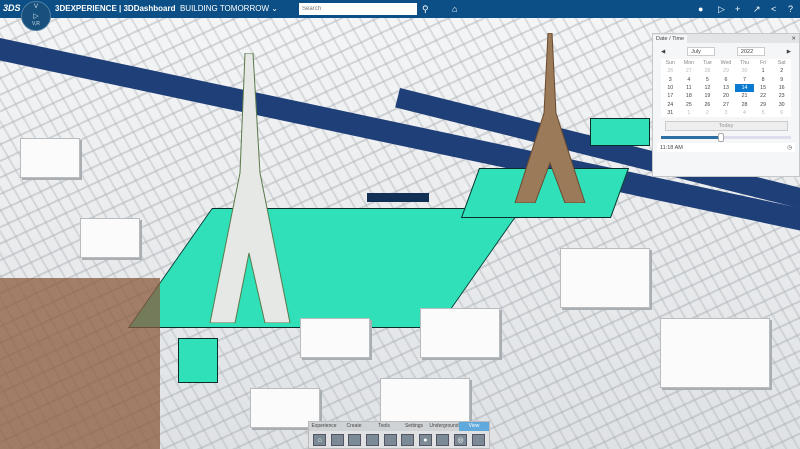 The height and width of the screenshot is (449, 800). Describe the element at coordinates (670, 96) in the screenshot. I see `calendar-day: 17` at that location.